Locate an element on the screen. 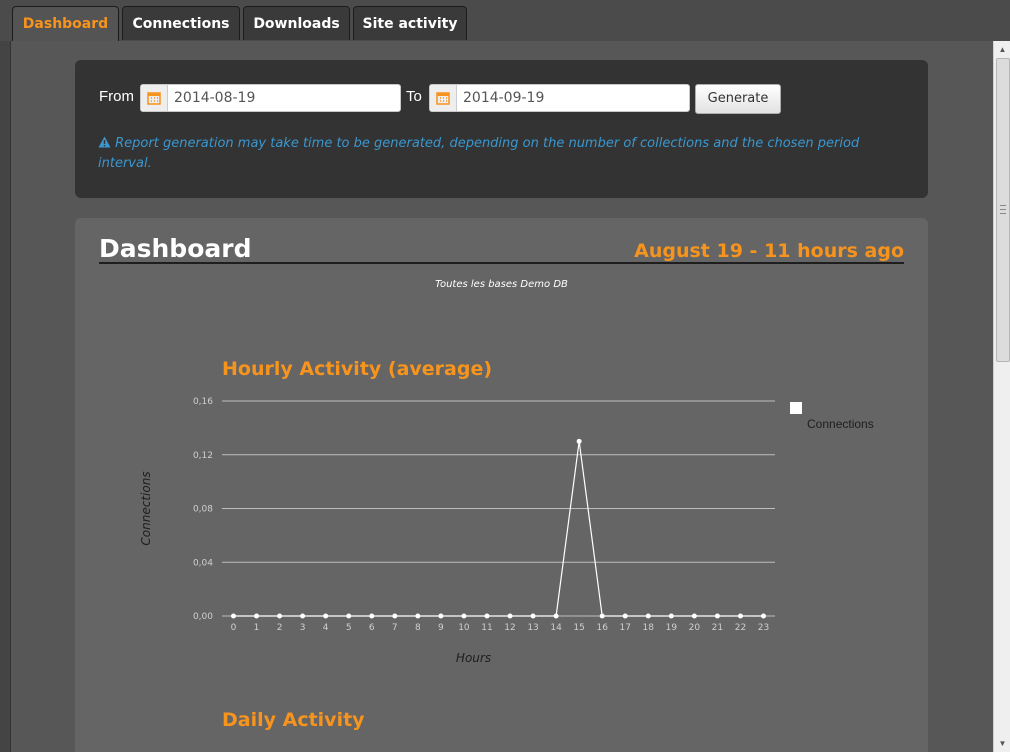 The height and width of the screenshot is (752, 1010). scroll-down-arrow-icon: ▼ is located at coordinates (1002, 743).